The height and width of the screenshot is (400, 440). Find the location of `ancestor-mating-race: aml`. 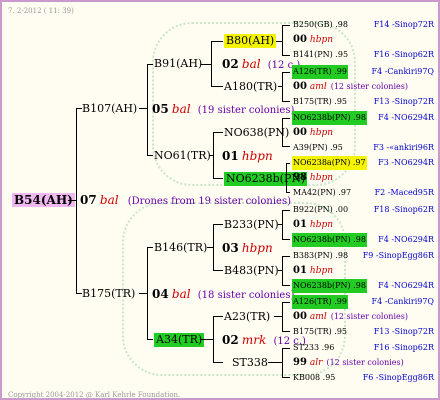

ancestor-mating-race: aml is located at coordinates (318, 87).